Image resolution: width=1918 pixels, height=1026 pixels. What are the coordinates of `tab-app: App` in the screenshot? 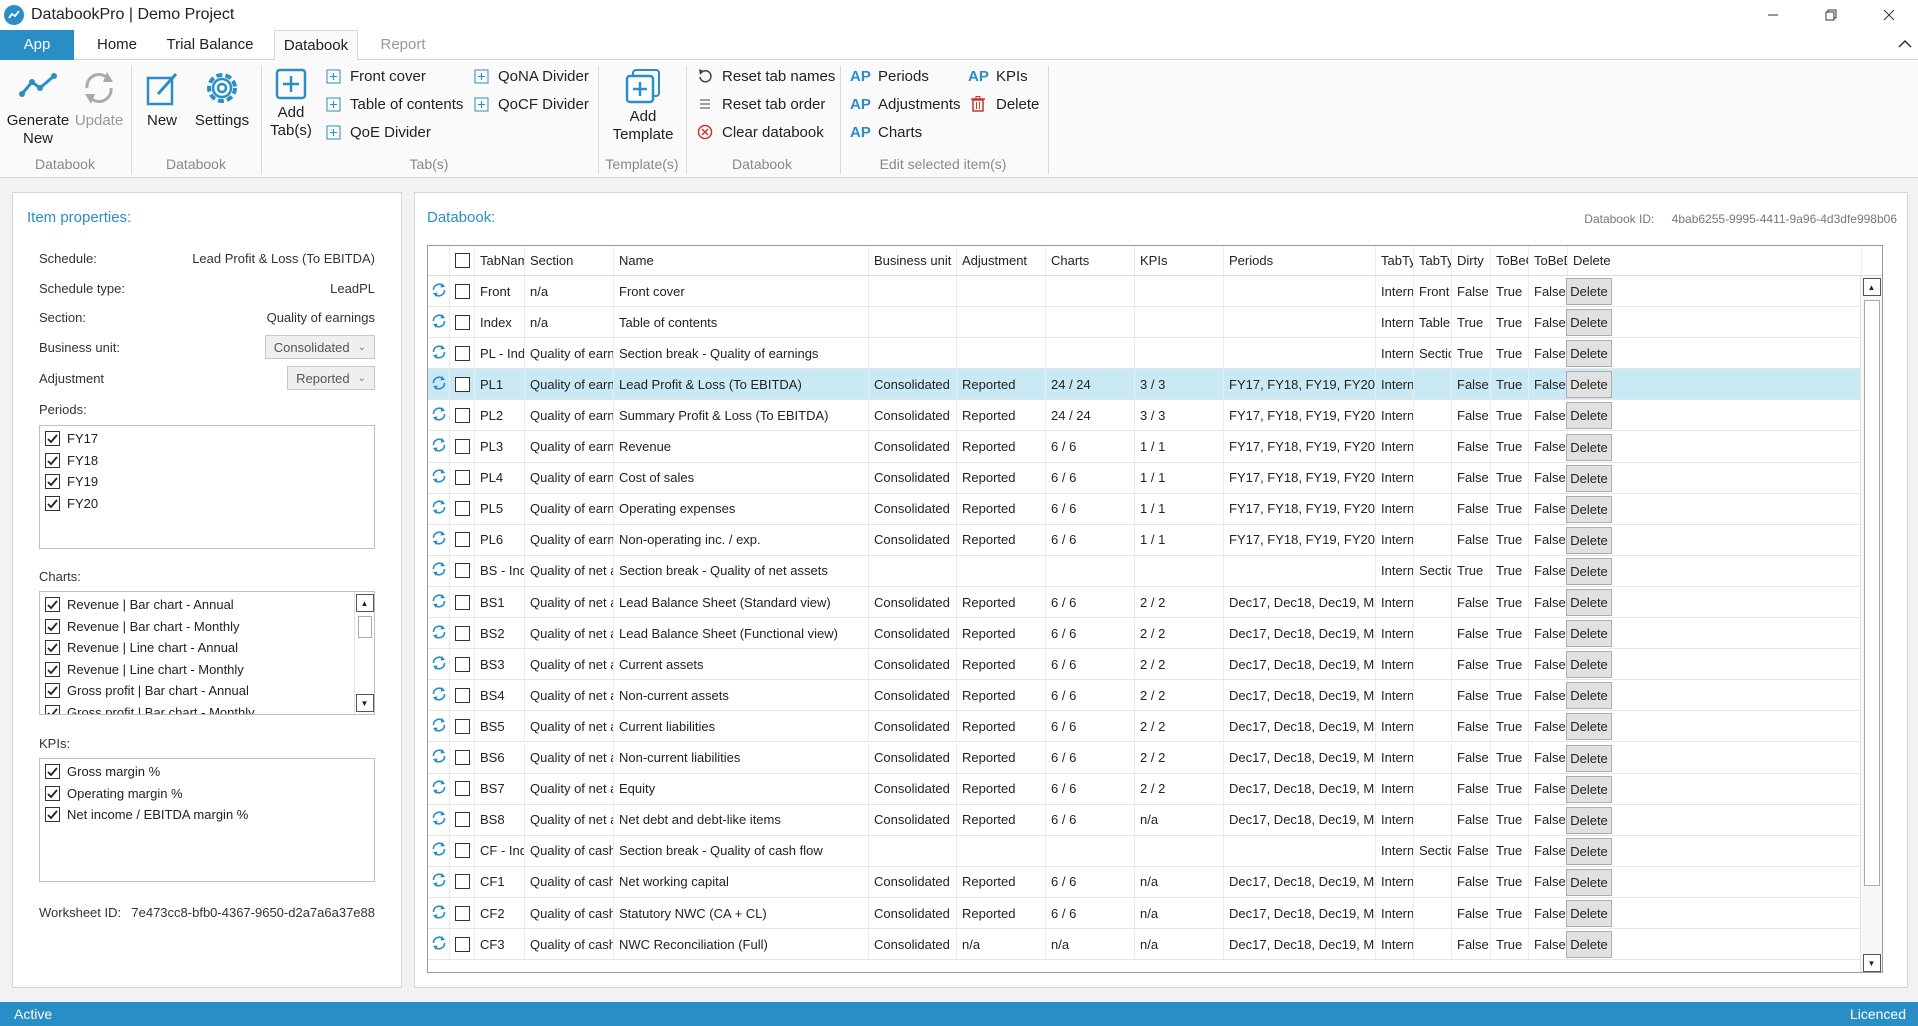 It's located at (37, 45).